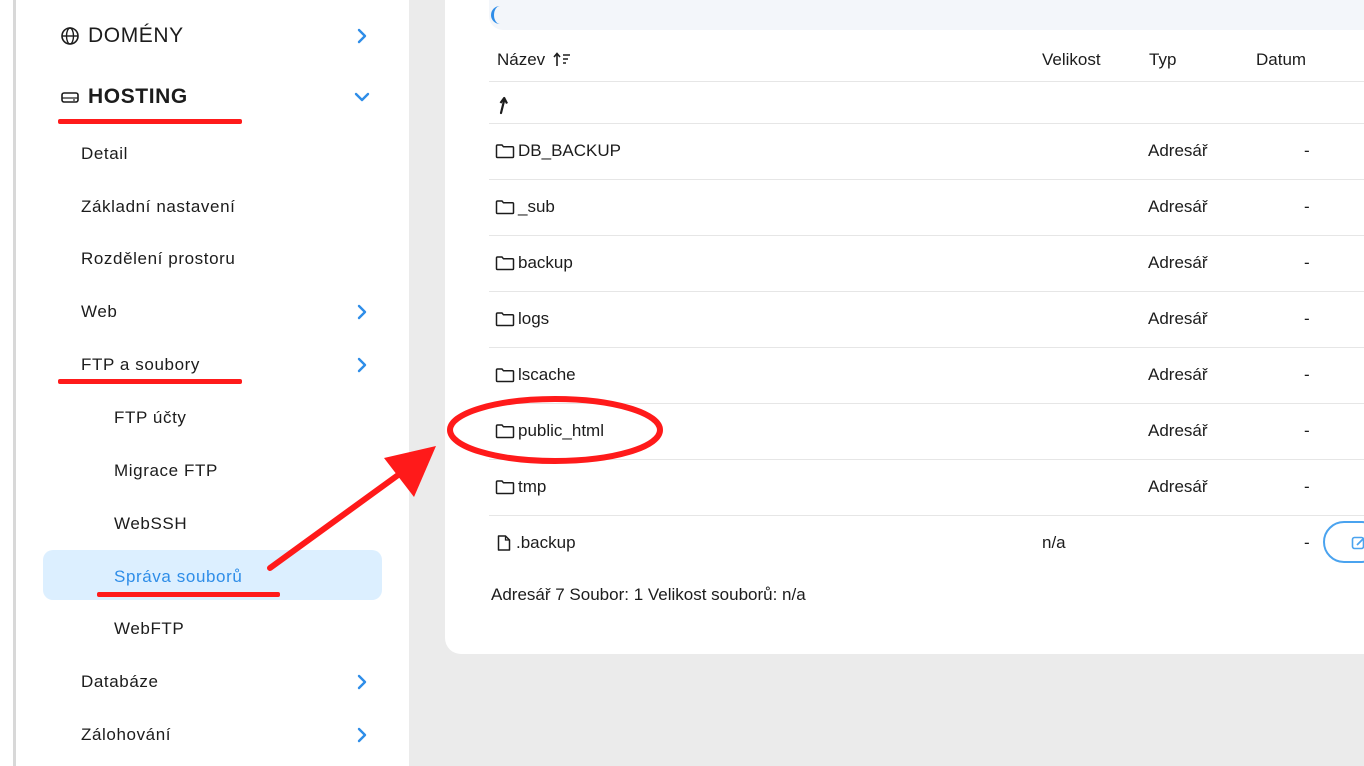 The height and width of the screenshot is (766, 1364). Describe the element at coordinates (532, 486) in the screenshot. I see `row-name-label: tmp` at that location.